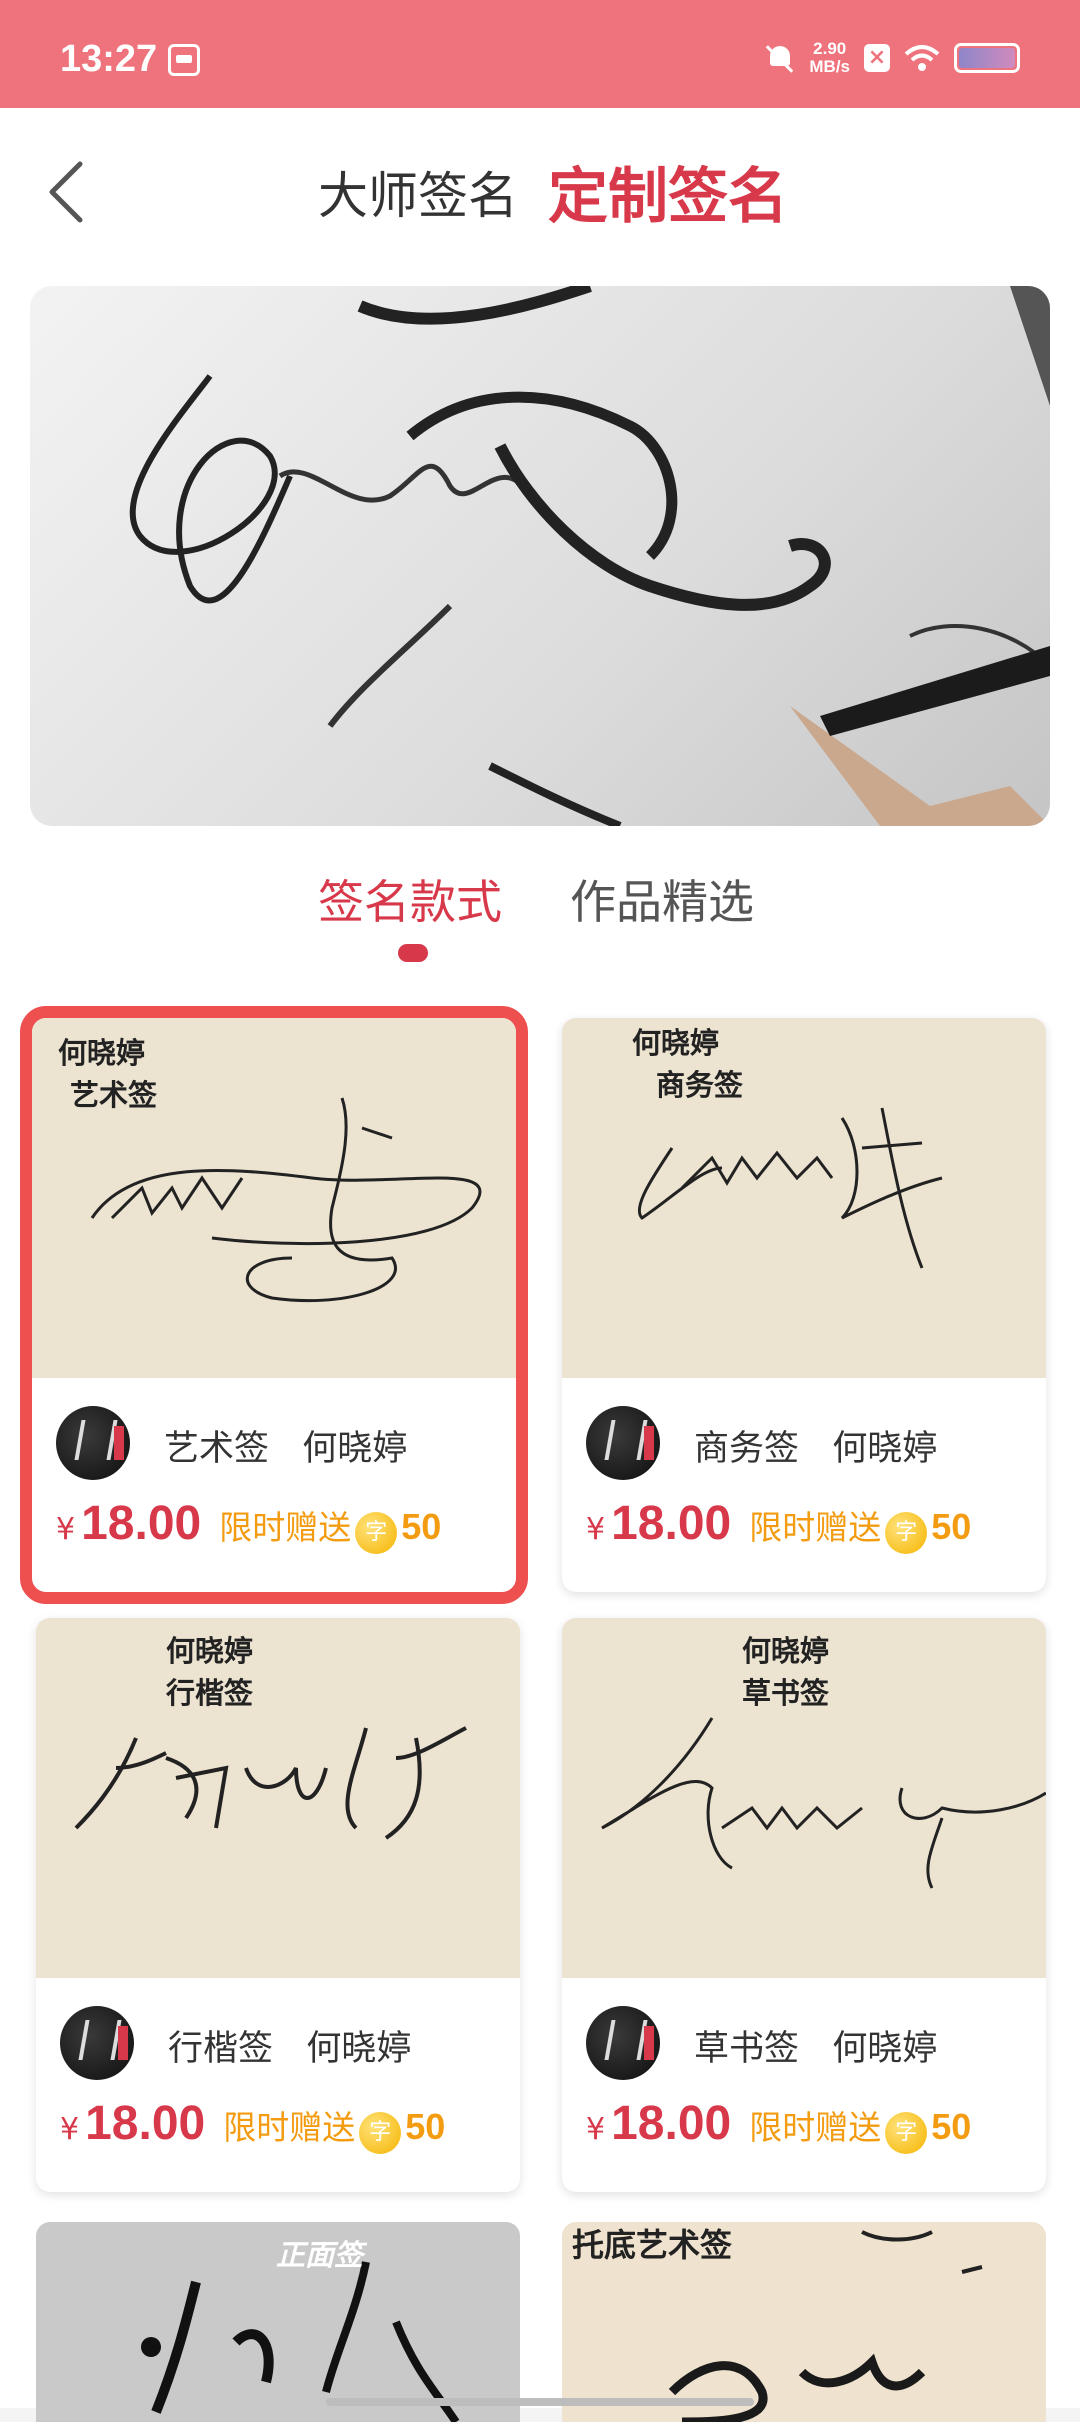 This screenshot has height=2422, width=1080. I want to click on image-label: 何晓婷 艺术签, so click(107, 1074).